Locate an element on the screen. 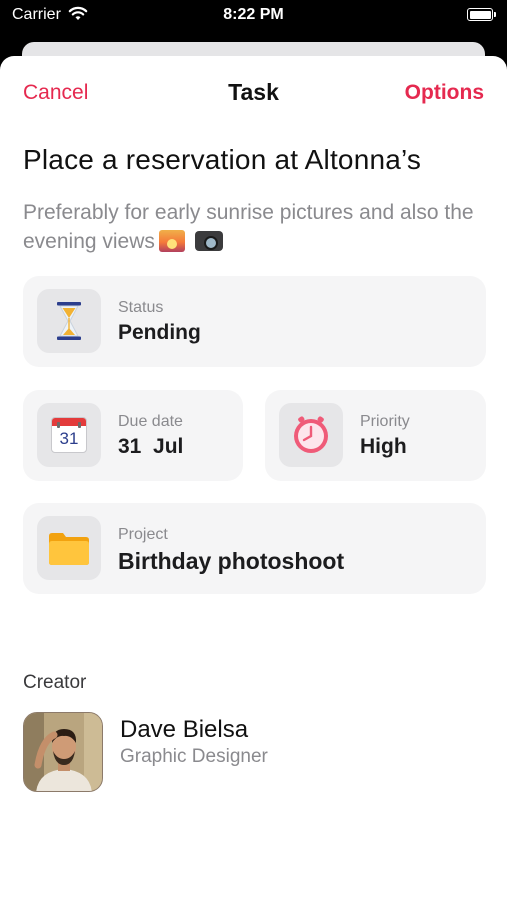 Image resolution: width=507 pixels, height=900 pixels. options-button: Options is located at coordinates (444, 93).